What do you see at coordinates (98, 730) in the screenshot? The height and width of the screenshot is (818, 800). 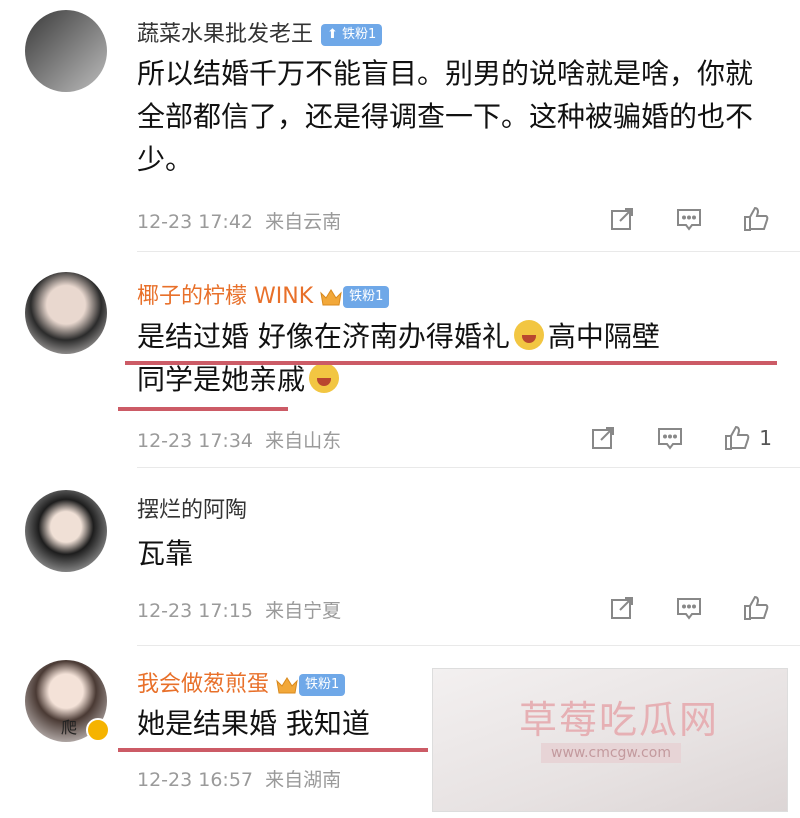 I see `verified-icon` at bounding box center [98, 730].